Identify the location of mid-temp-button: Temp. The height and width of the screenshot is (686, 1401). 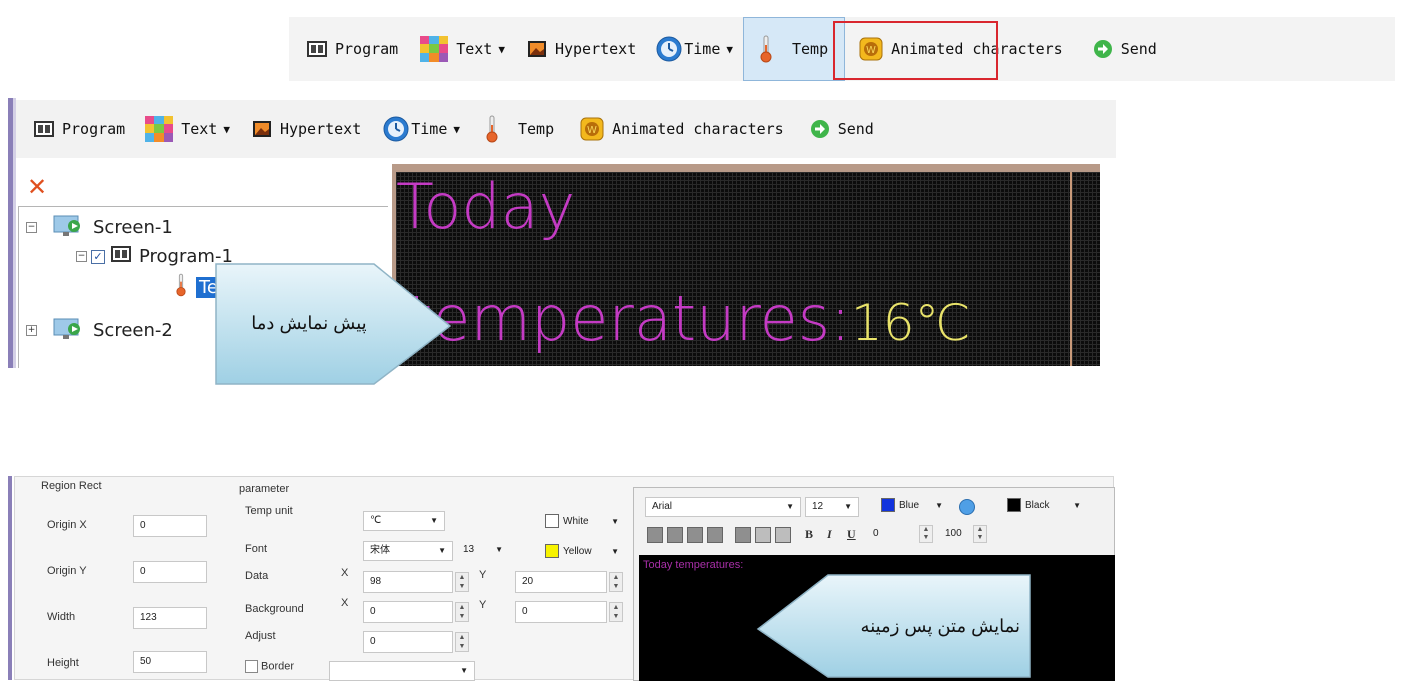
(520, 129).